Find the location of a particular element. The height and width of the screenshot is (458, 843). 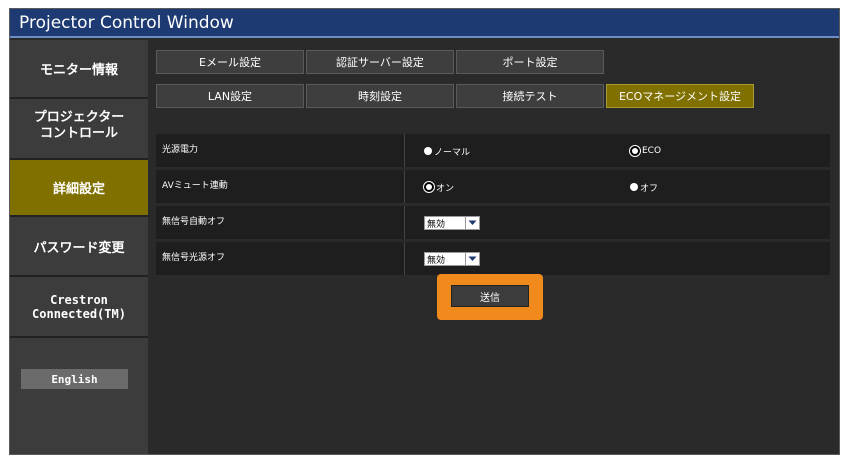

no-signal-auto-off-label: 無信号自動オフ is located at coordinates (194, 222).